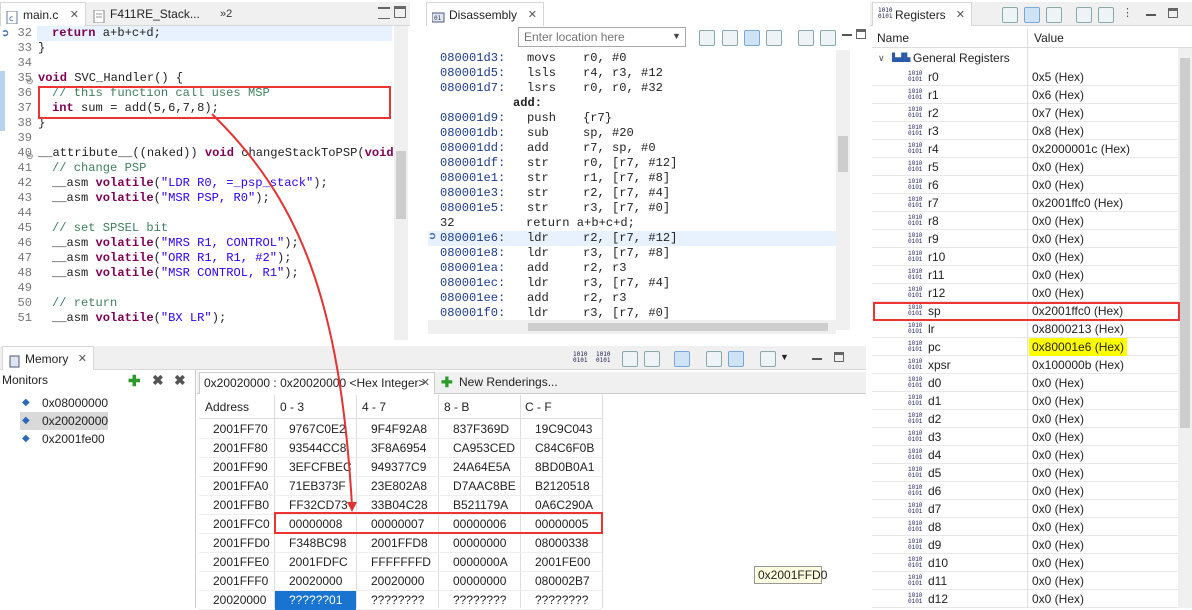 The height and width of the screenshot is (610, 1192). What do you see at coordinates (632, 283) in the screenshot?
I see `disassembly-row: 080001ec: ldr r3, [r7, #4]` at bounding box center [632, 283].